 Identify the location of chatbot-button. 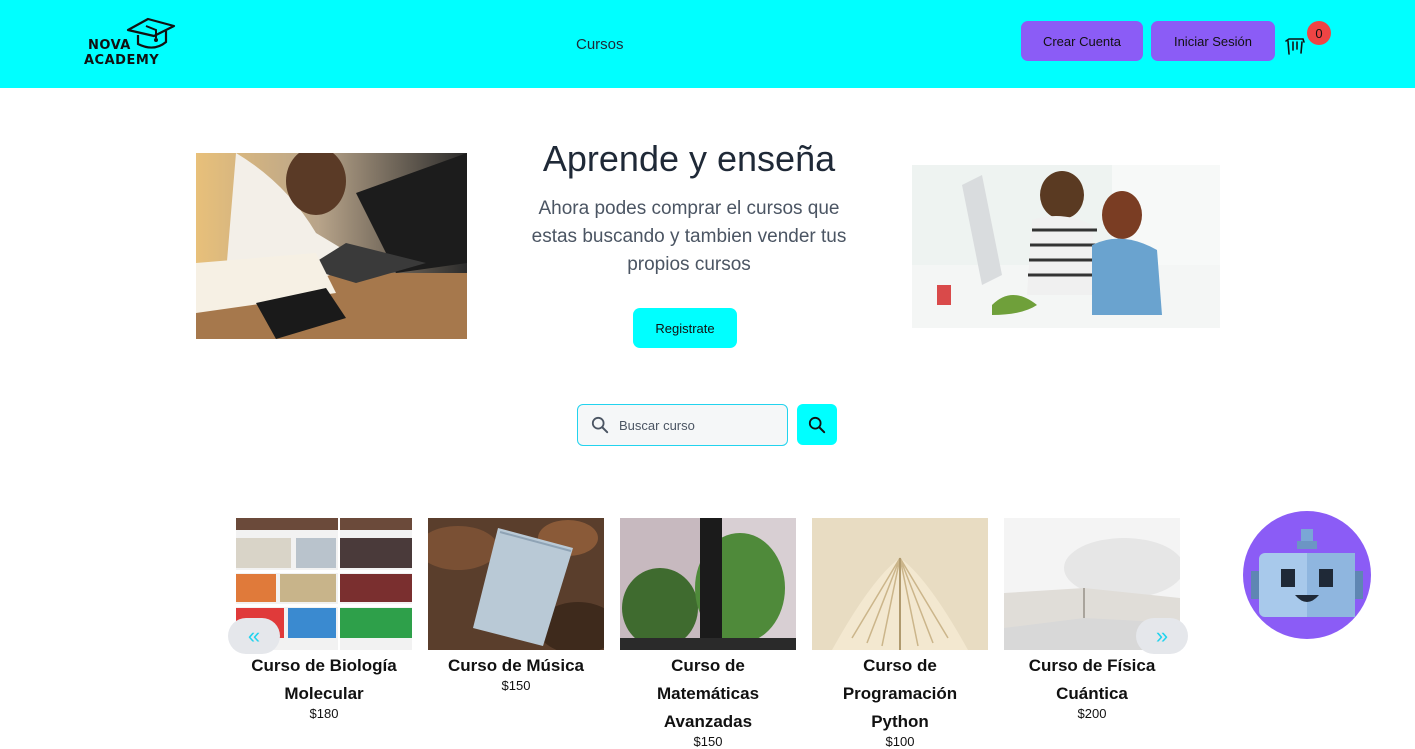
(1307, 575).